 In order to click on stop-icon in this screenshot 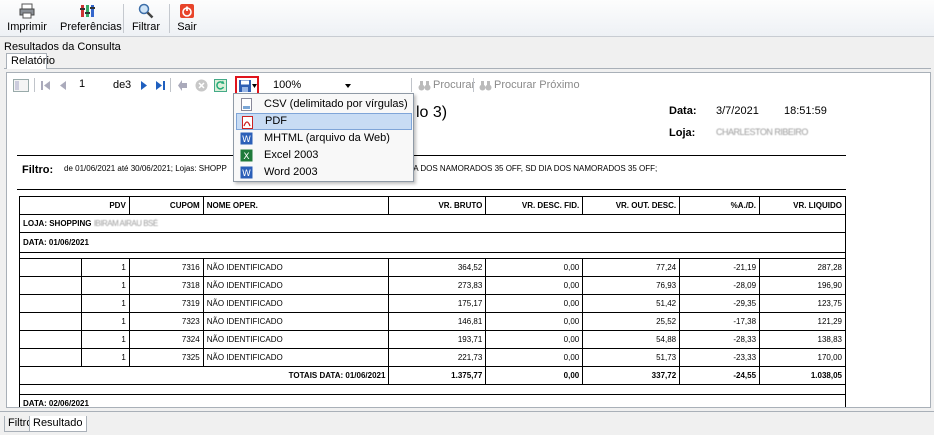, I will do `click(201, 85)`.